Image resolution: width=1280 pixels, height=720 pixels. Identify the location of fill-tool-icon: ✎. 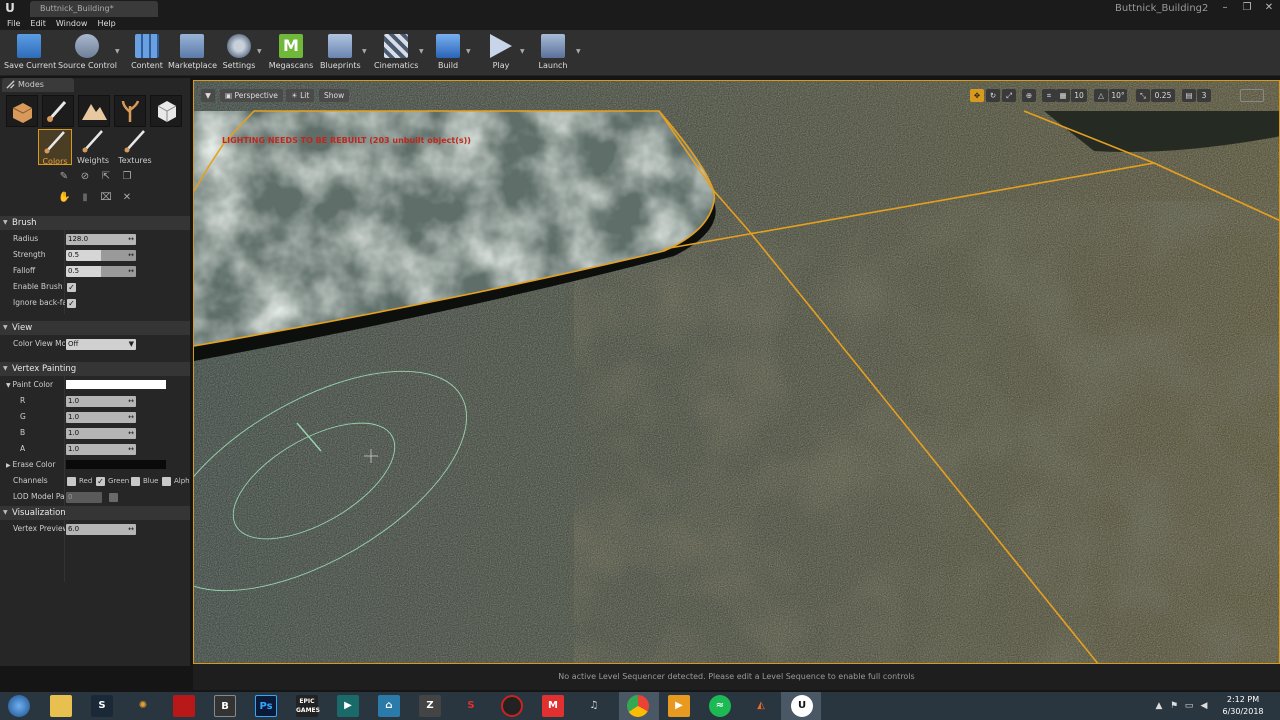
(64, 177).